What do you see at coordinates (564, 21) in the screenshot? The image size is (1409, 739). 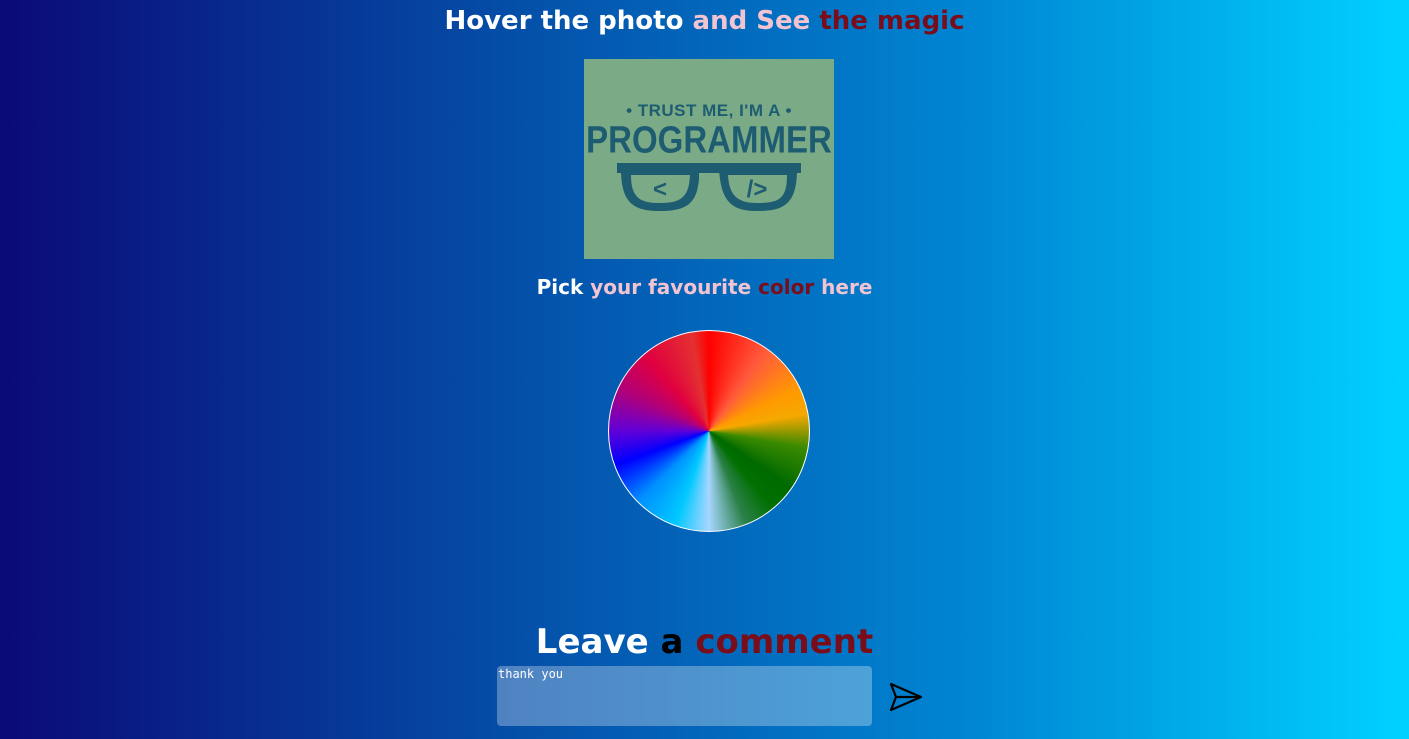 I see `hover-heading-part-1: Hover the photo` at bounding box center [564, 21].